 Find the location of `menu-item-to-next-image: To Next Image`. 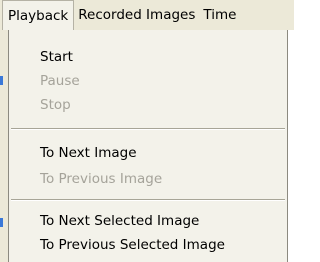

menu-item-to-next-image: To Next Image is located at coordinates (148, 153).